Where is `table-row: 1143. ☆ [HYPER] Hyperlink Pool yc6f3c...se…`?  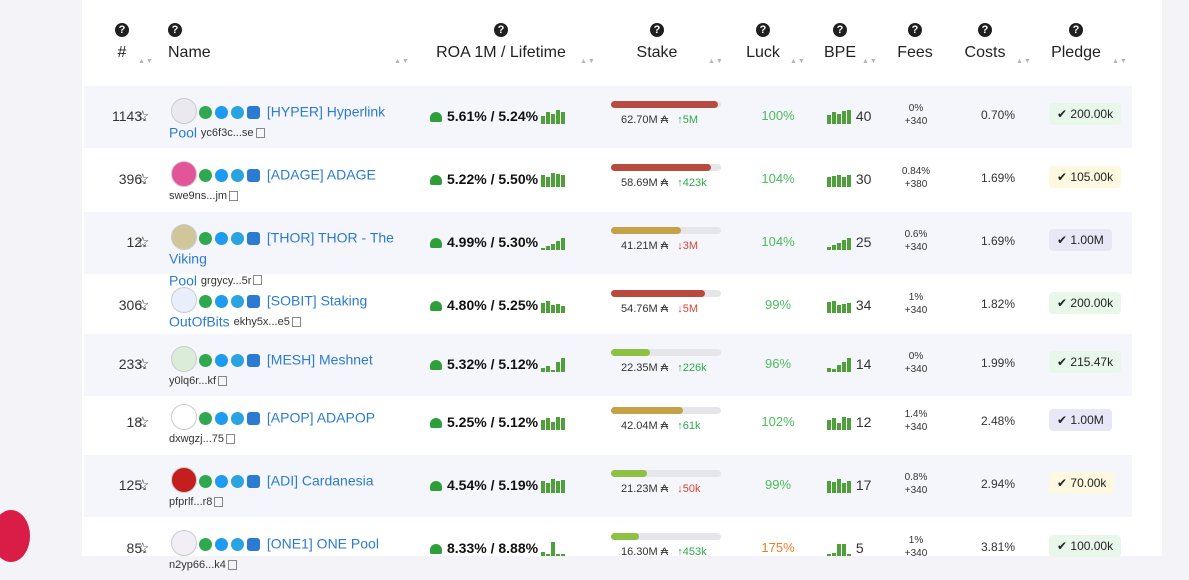 table-row: 1143. ☆ [HYPER] Hyperlink Pool yc6f3c...se… is located at coordinates (608, 117).